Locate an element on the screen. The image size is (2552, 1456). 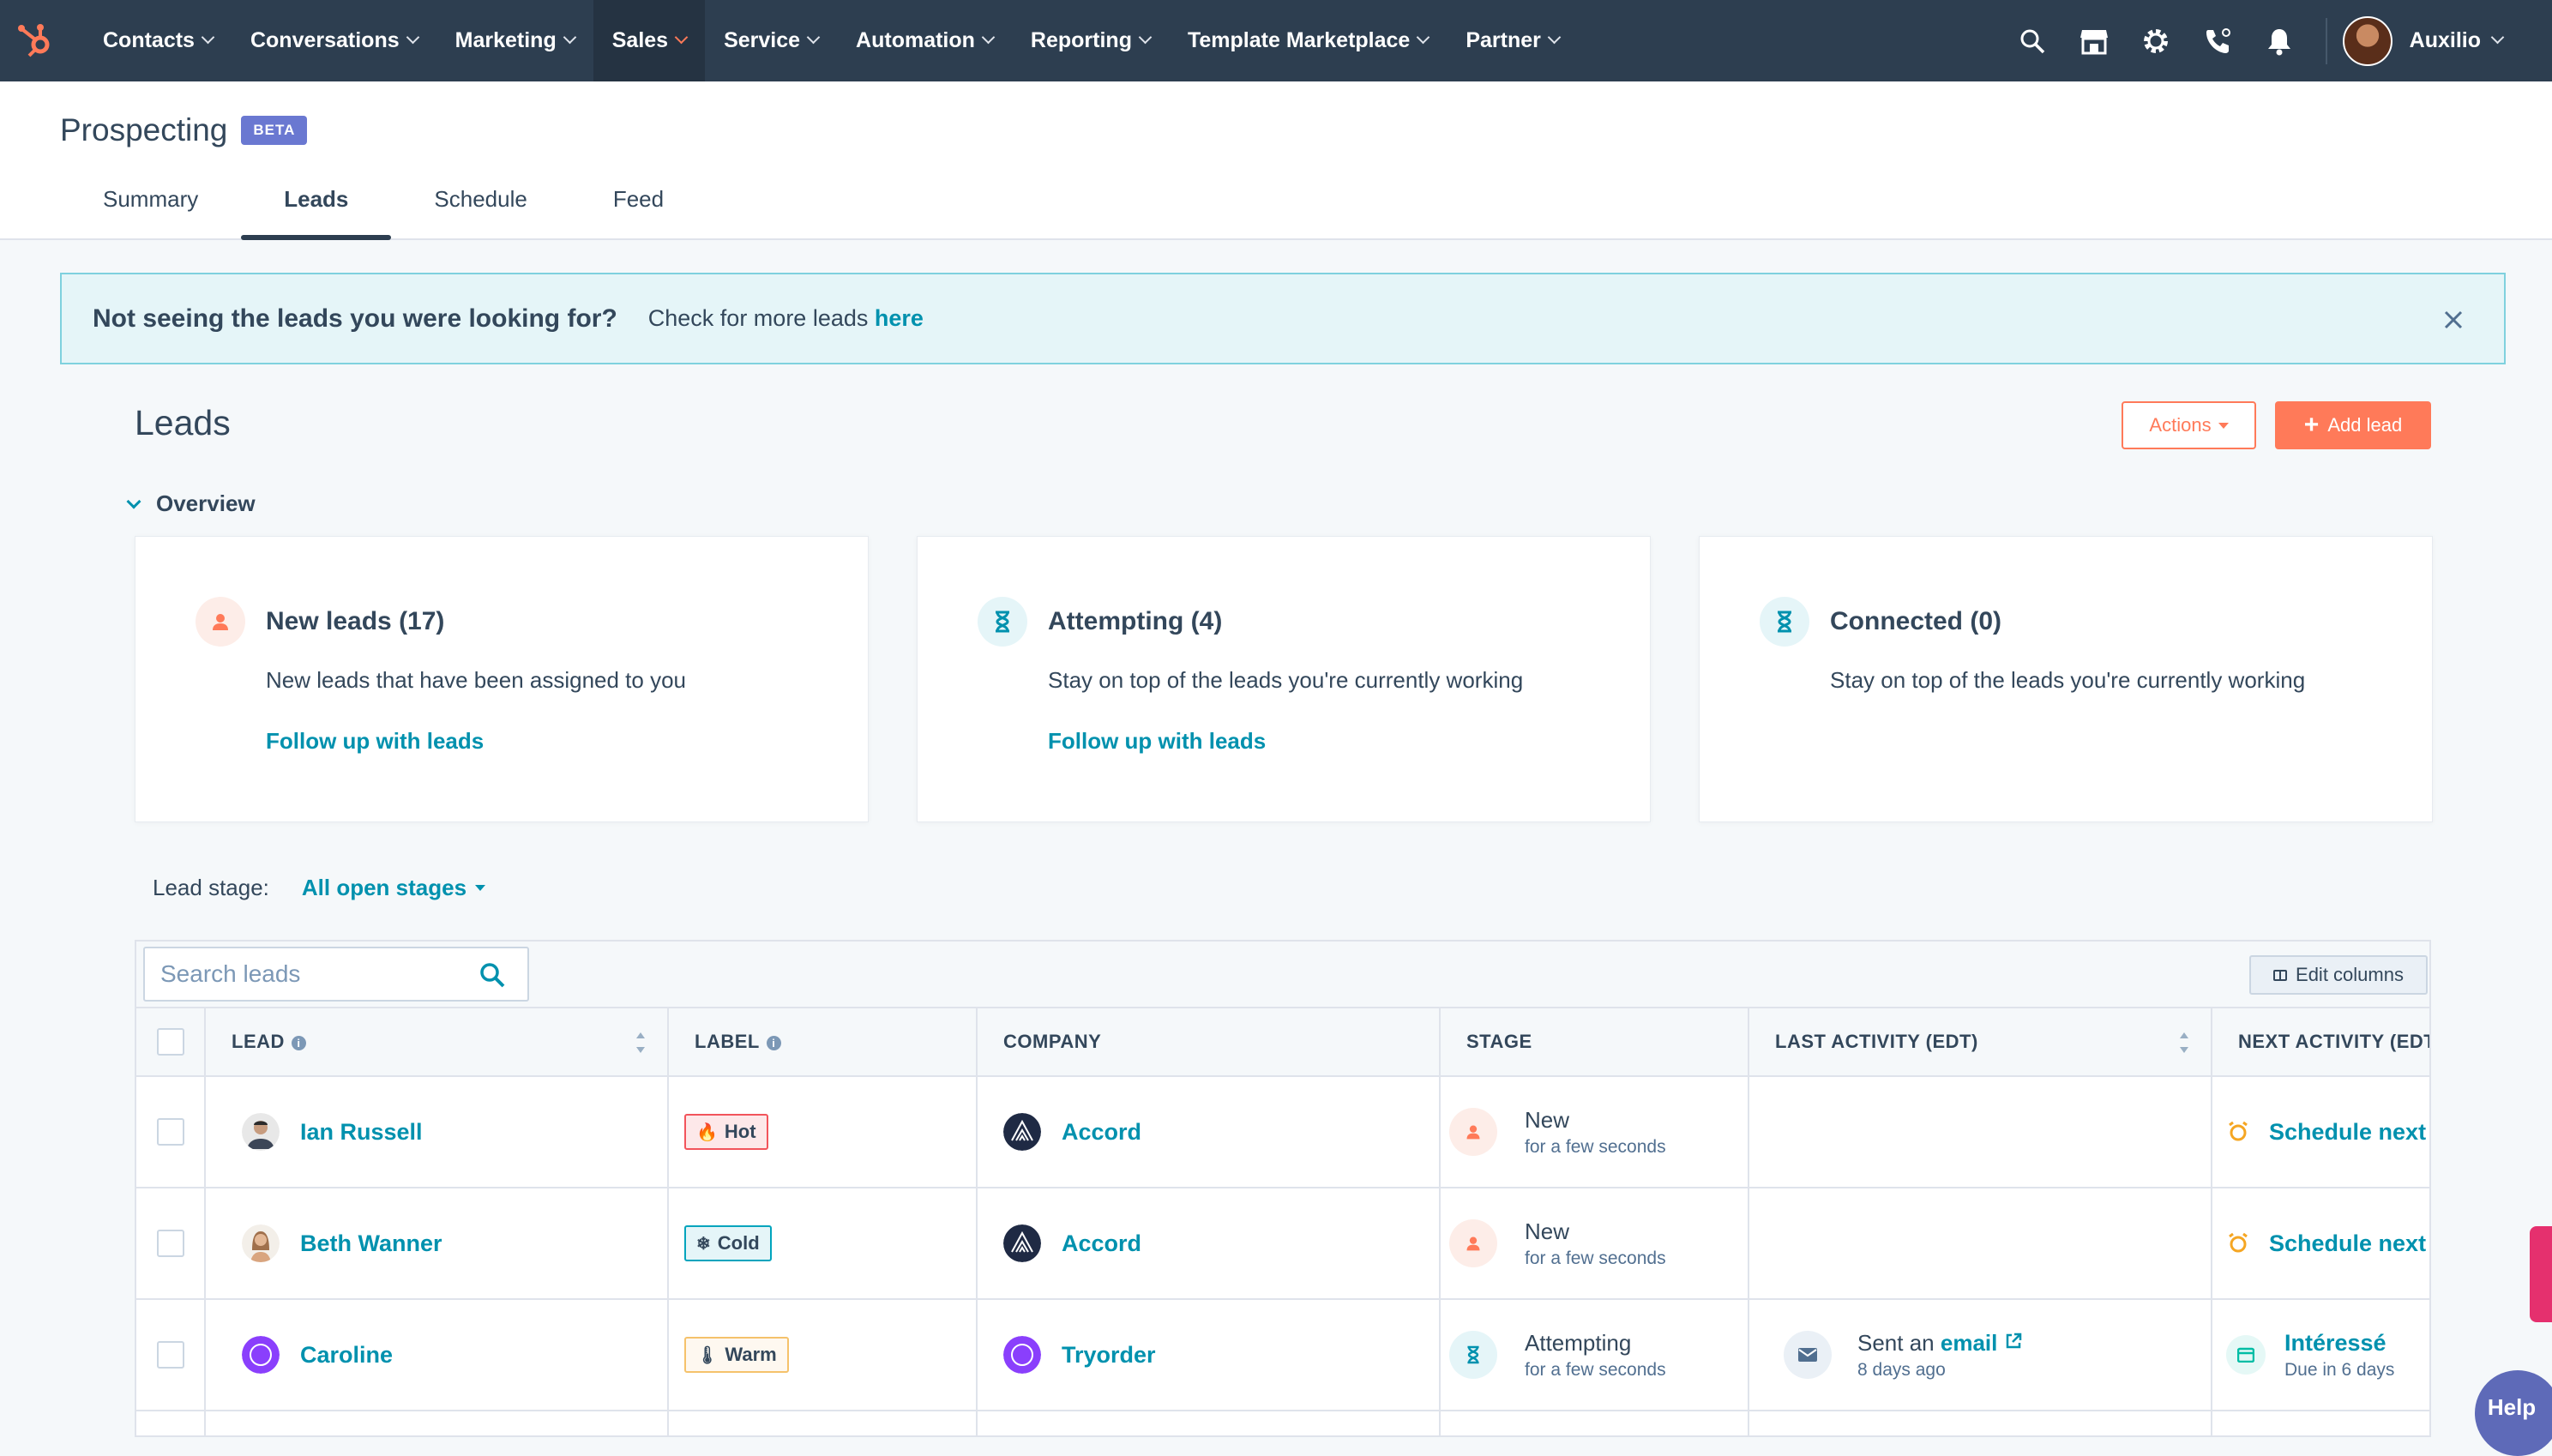
select-all-header is located at coordinates (171, 1042).